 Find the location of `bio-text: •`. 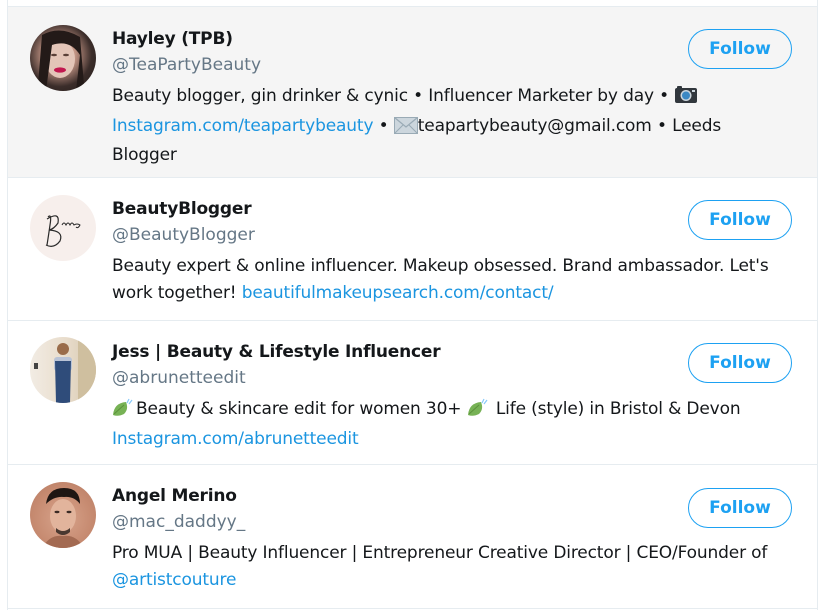

bio-text: • is located at coordinates (383, 125).